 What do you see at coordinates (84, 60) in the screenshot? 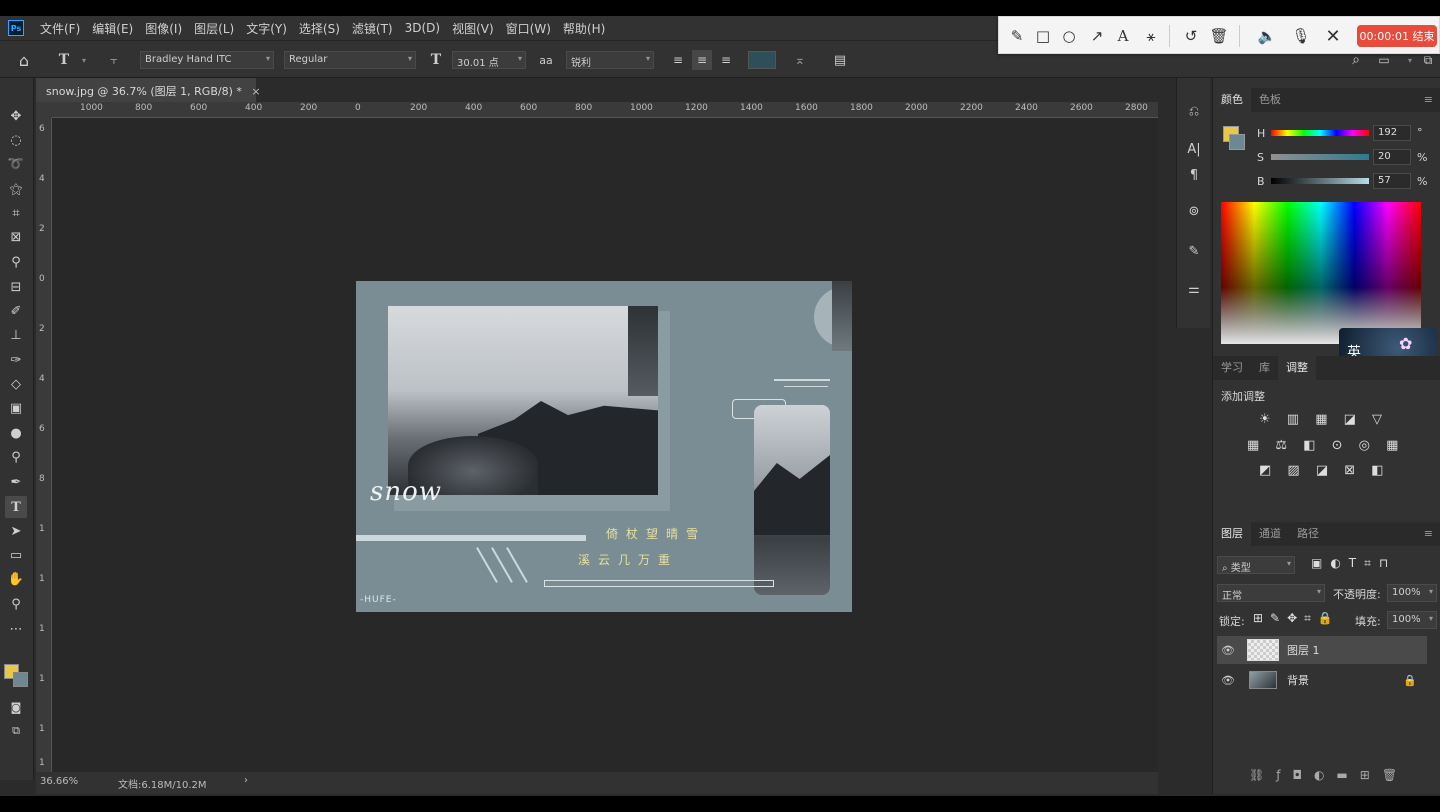
I see `chevron-down-icon: ▾` at bounding box center [84, 60].